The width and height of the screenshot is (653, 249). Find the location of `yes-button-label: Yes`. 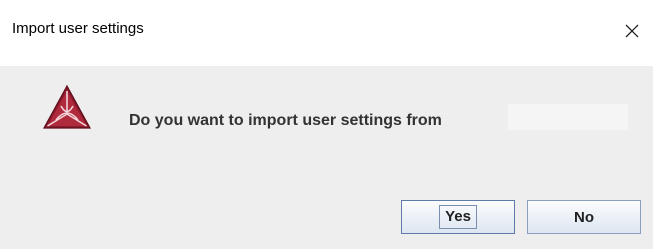

yes-button-label: Yes is located at coordinates (458, 217).